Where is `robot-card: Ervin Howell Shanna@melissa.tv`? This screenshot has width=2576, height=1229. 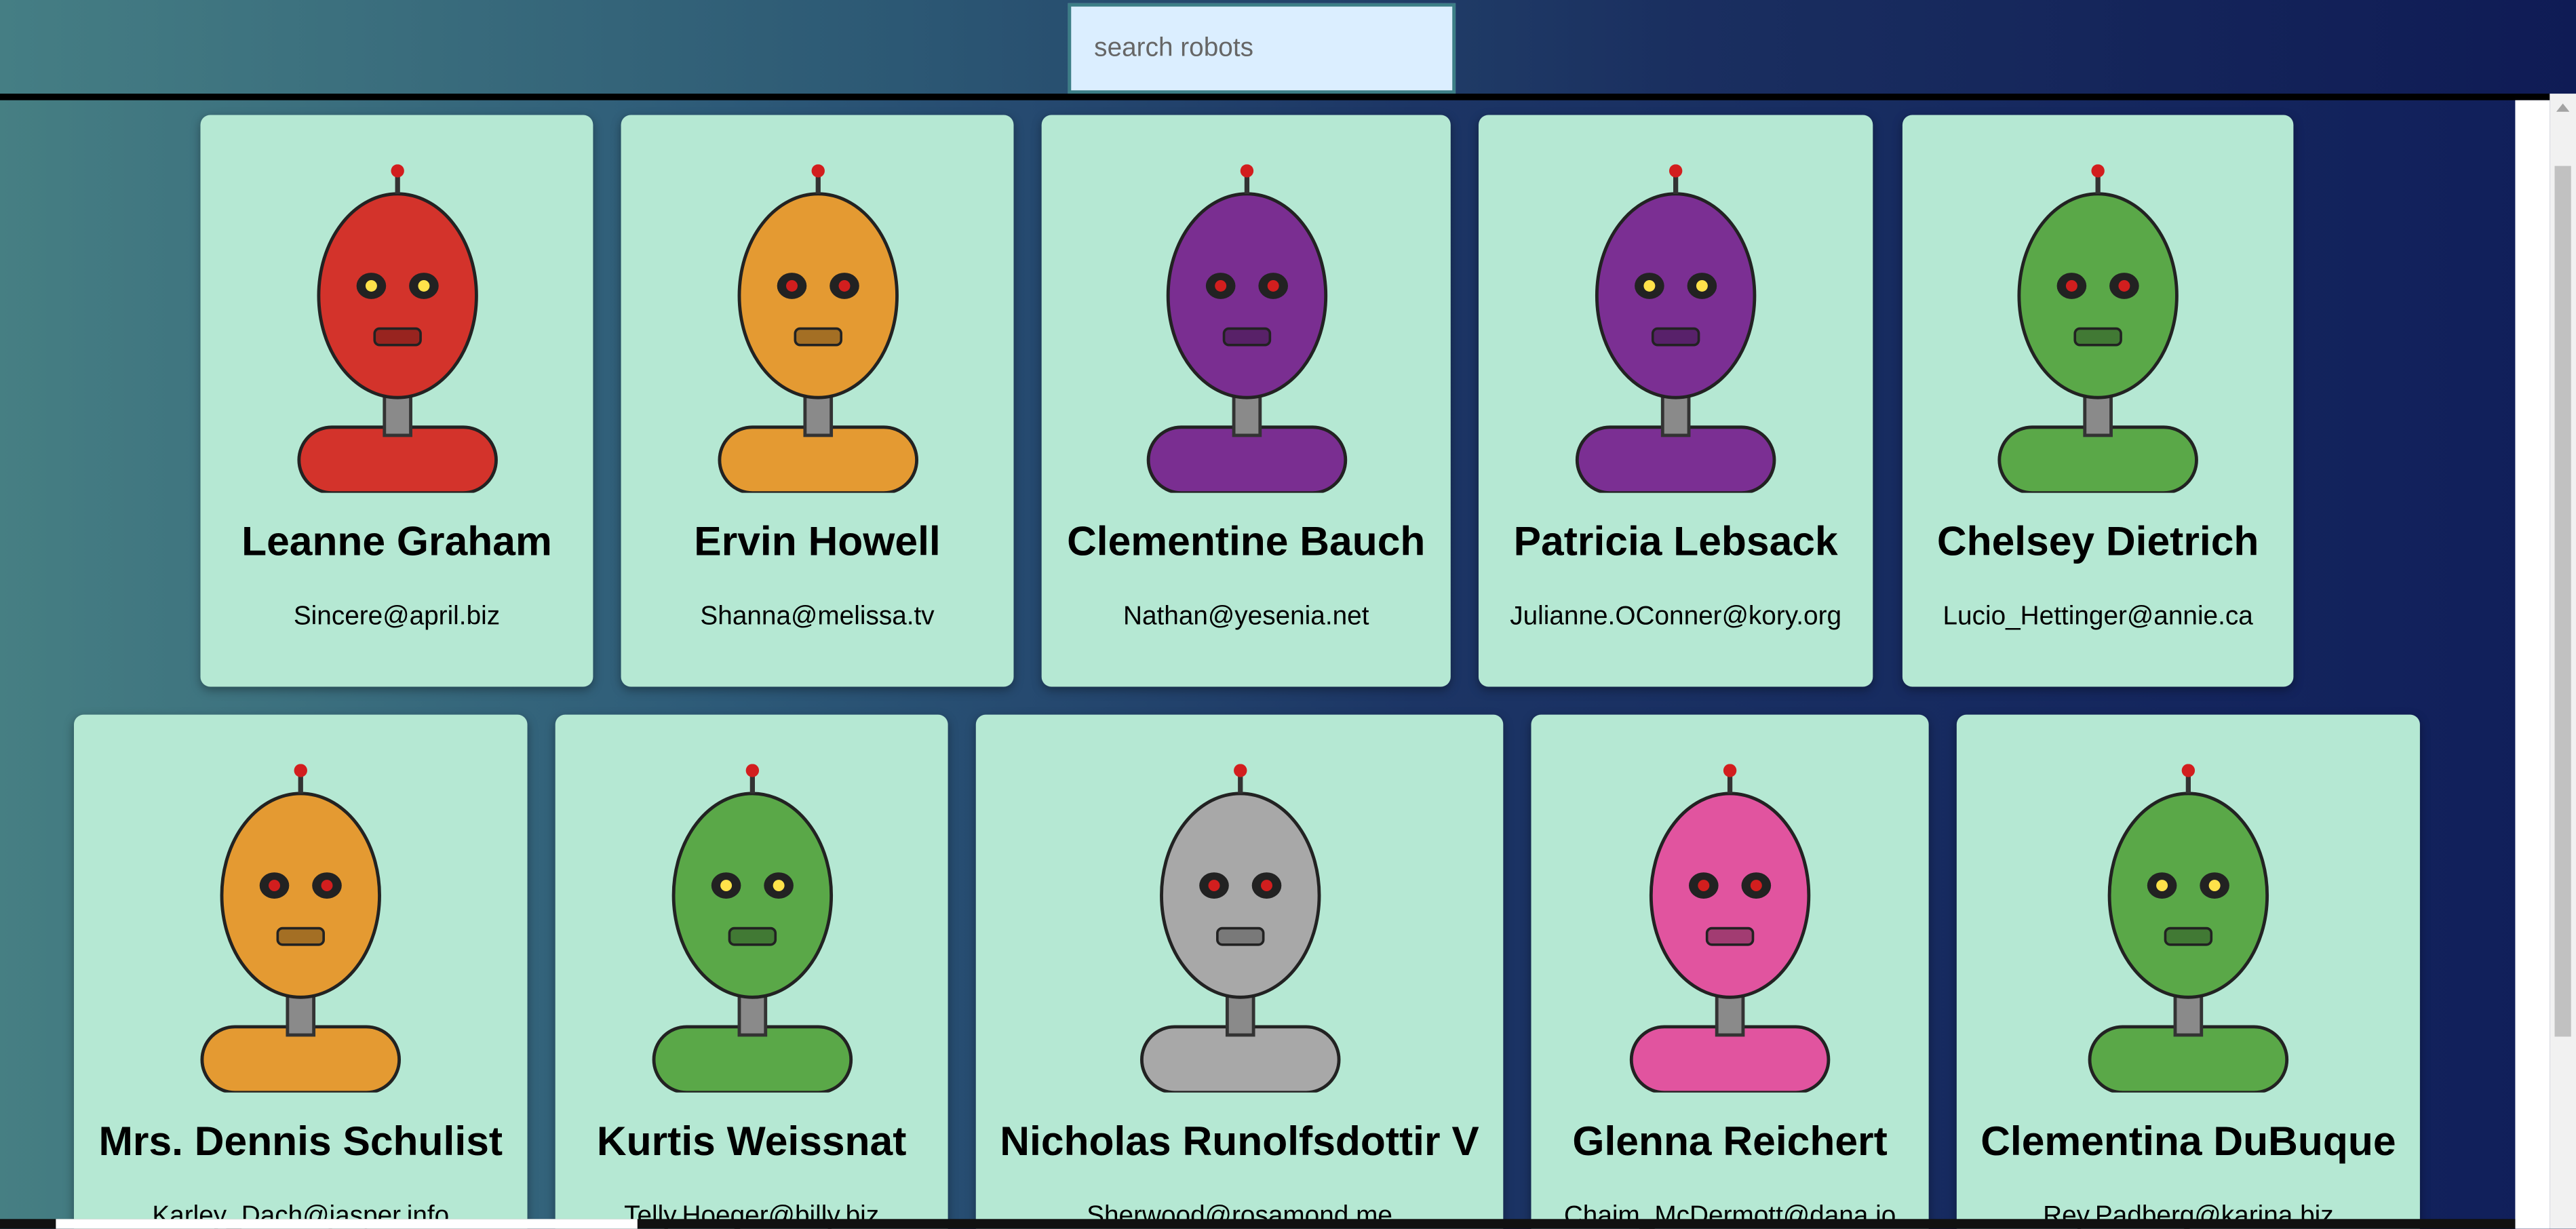
robot-card: Ervin Howell Shanna@melissa.tv is located at coordinates (817, 401).